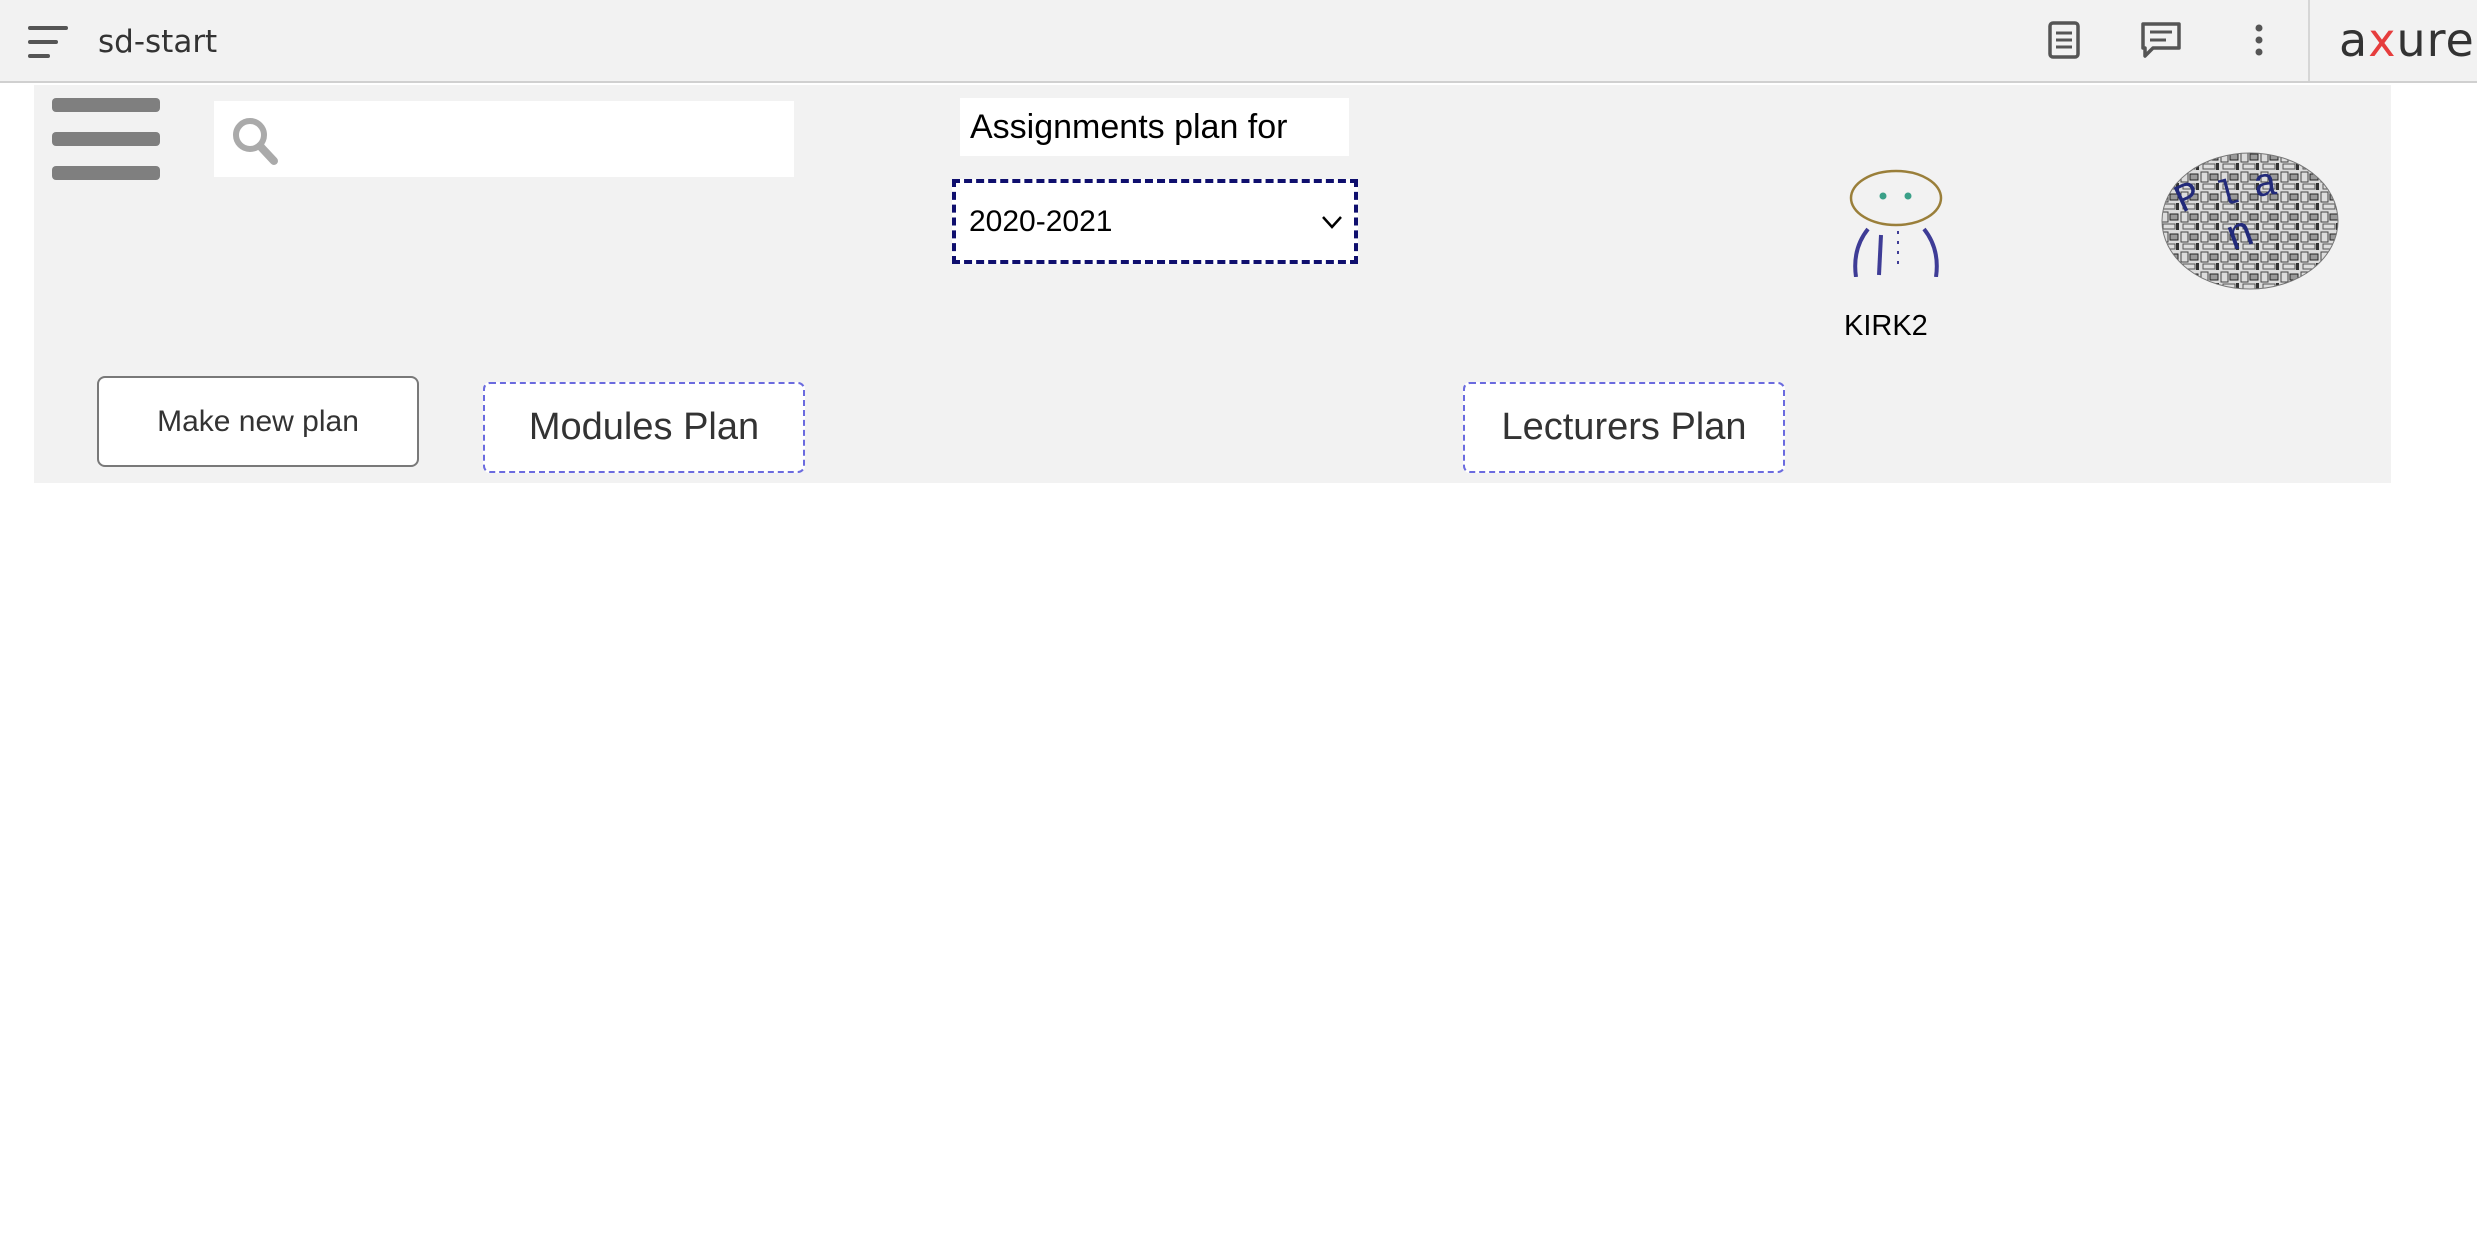  What do you see at coordinates (2250, 221) in the screenshot?
I see `plan-logo-icon: P l a n` at bounding box center [2250, 221].